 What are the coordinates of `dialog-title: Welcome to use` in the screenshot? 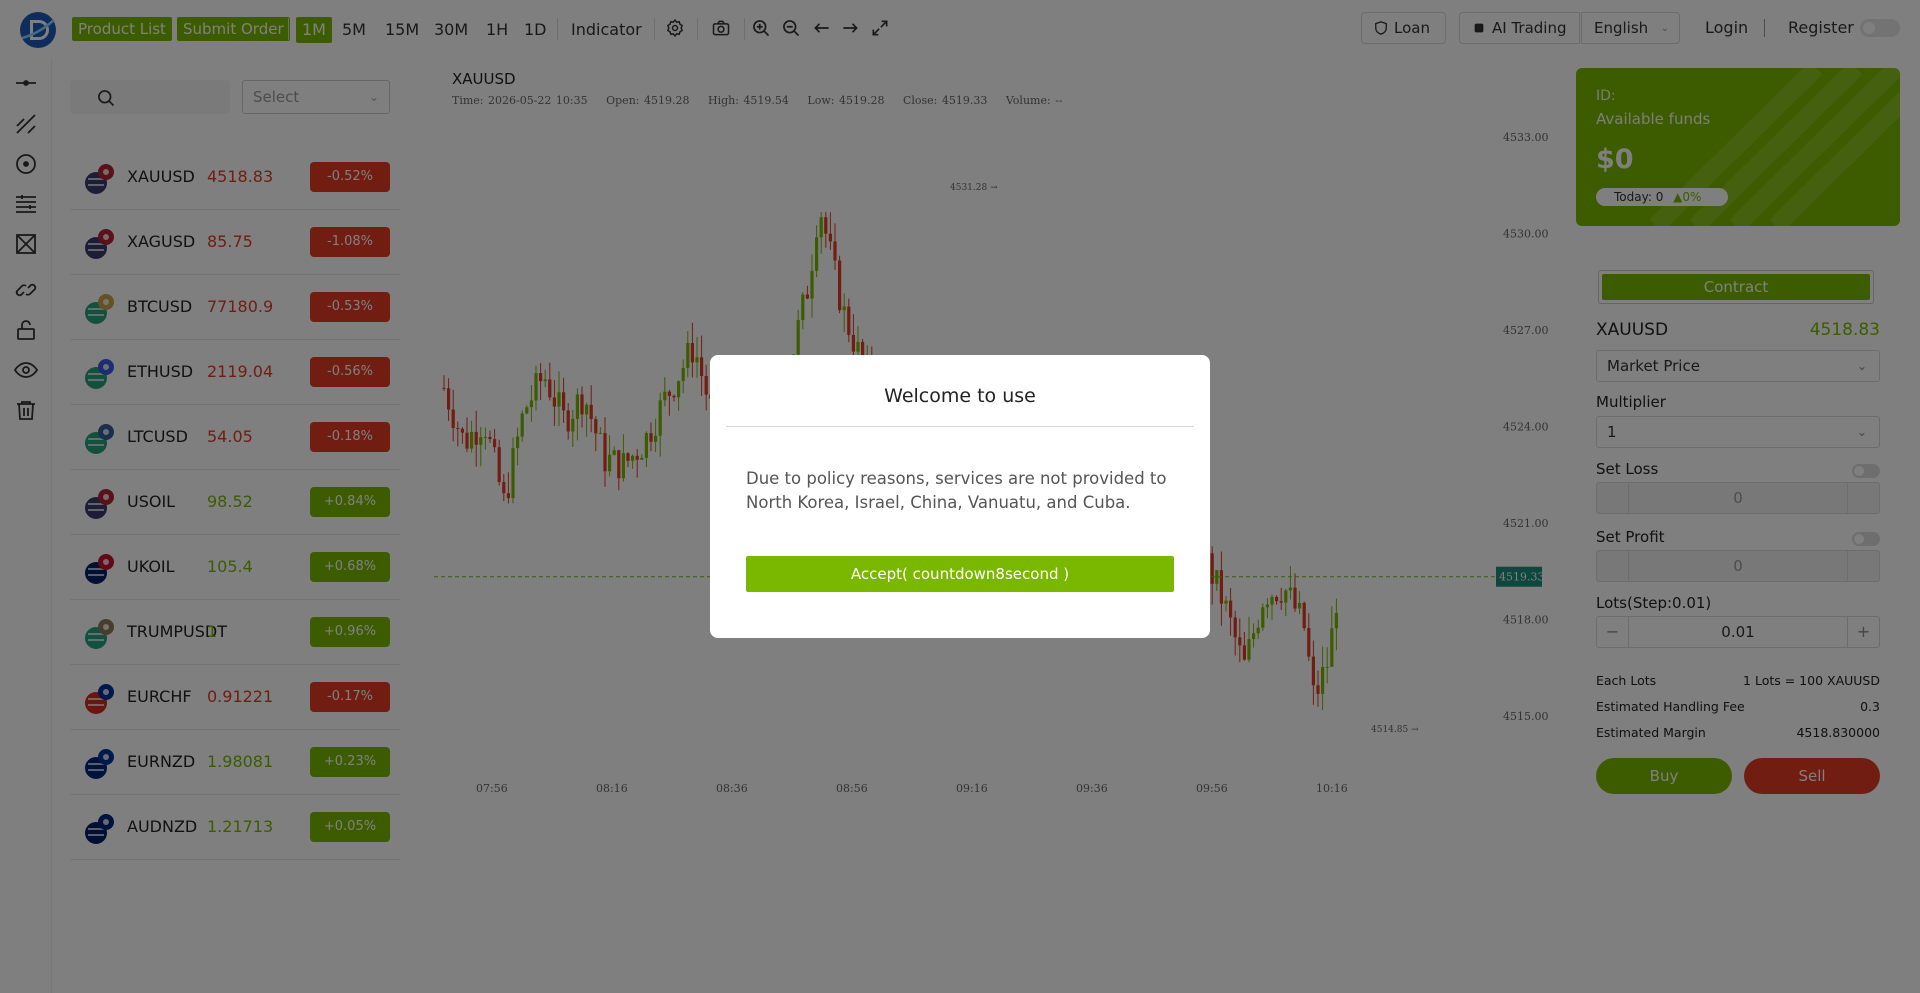 It's located at (960, 396).